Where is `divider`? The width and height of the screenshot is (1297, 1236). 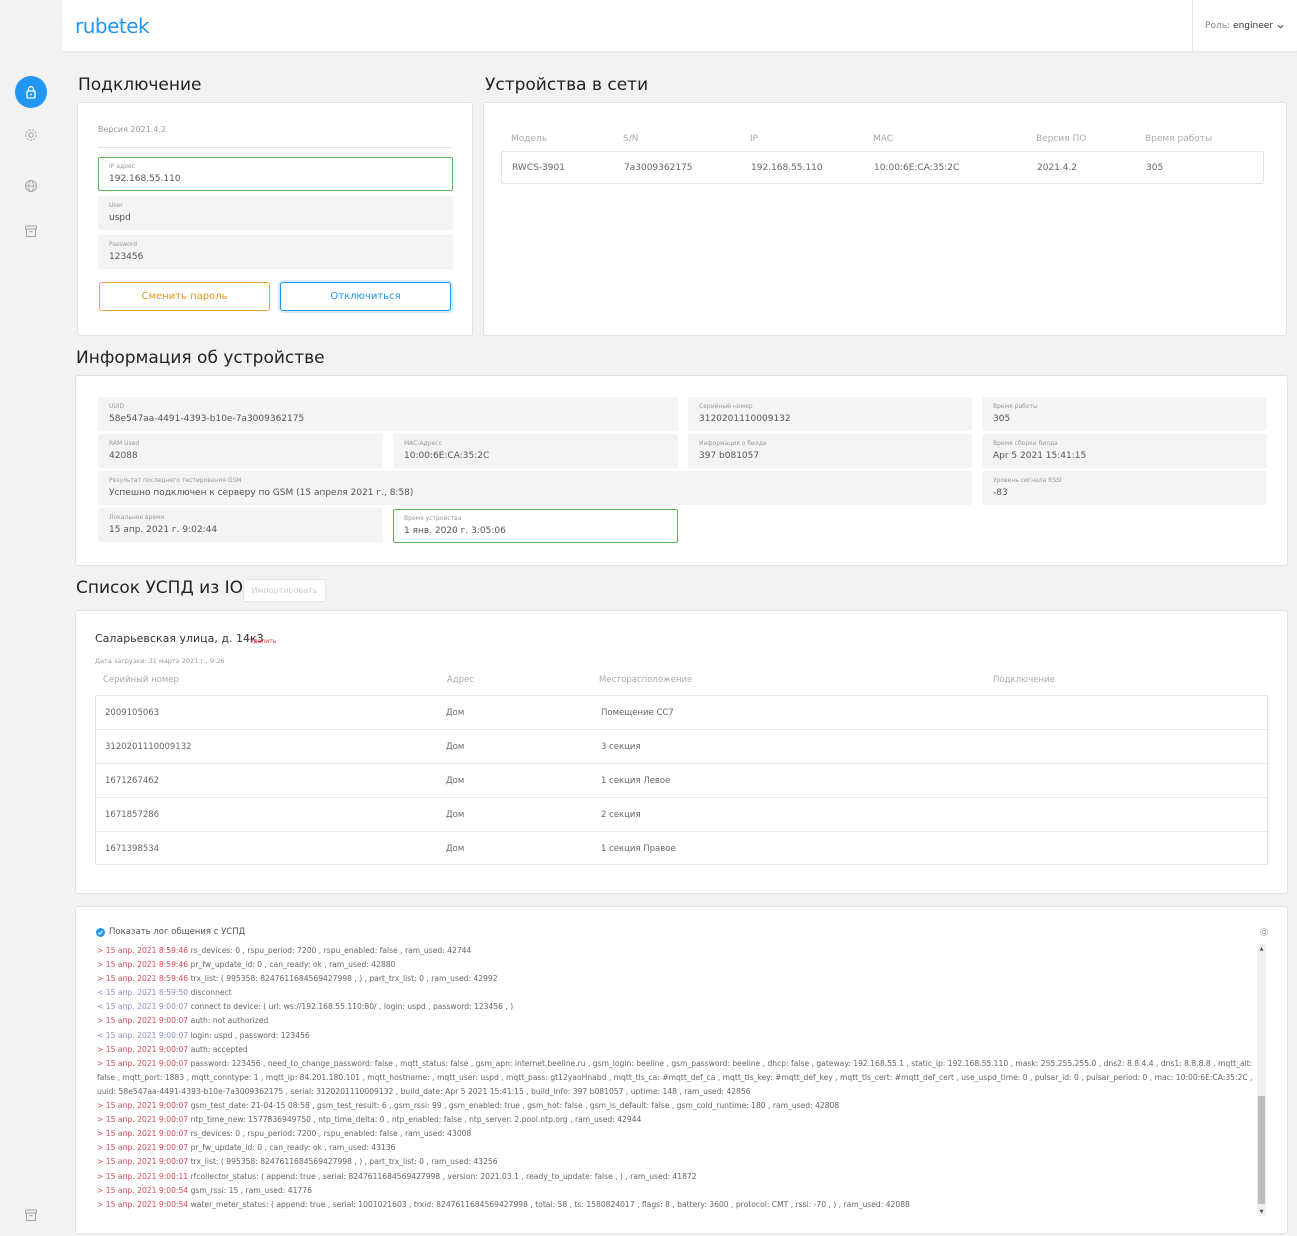 divider is located at coordinates (275, 147).